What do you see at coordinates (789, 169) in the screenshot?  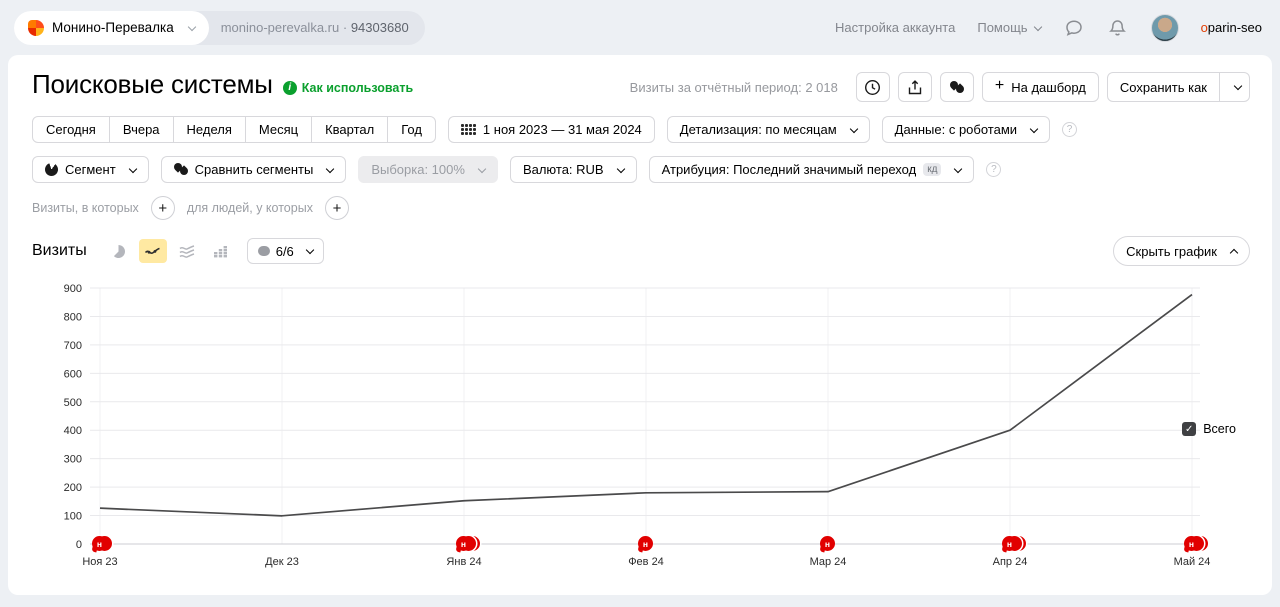 I see `attribution-label: Атрибуция: Последний значимый переход` at bounding box center [789, 169].